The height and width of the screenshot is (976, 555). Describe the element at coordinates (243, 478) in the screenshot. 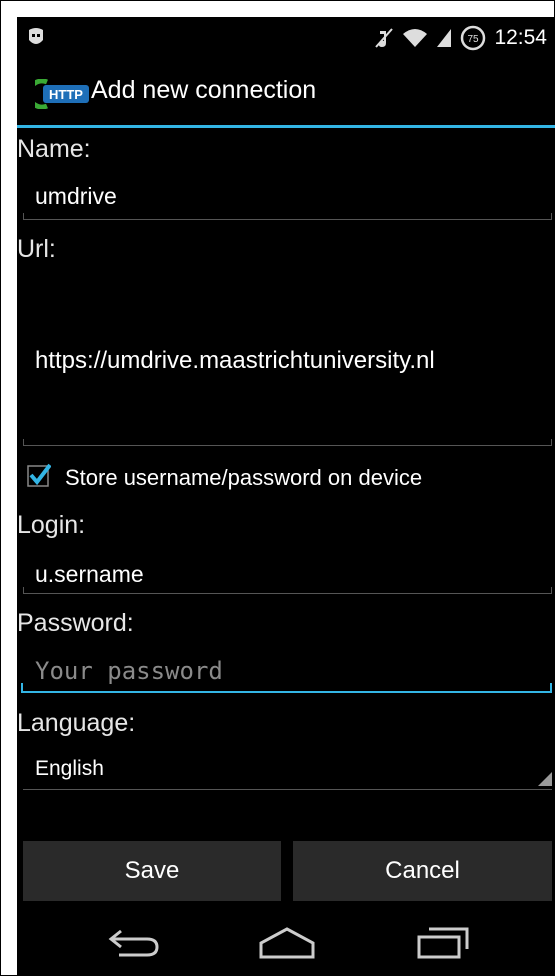

I see `store-credentials-label: Store username/password on device` at that location.